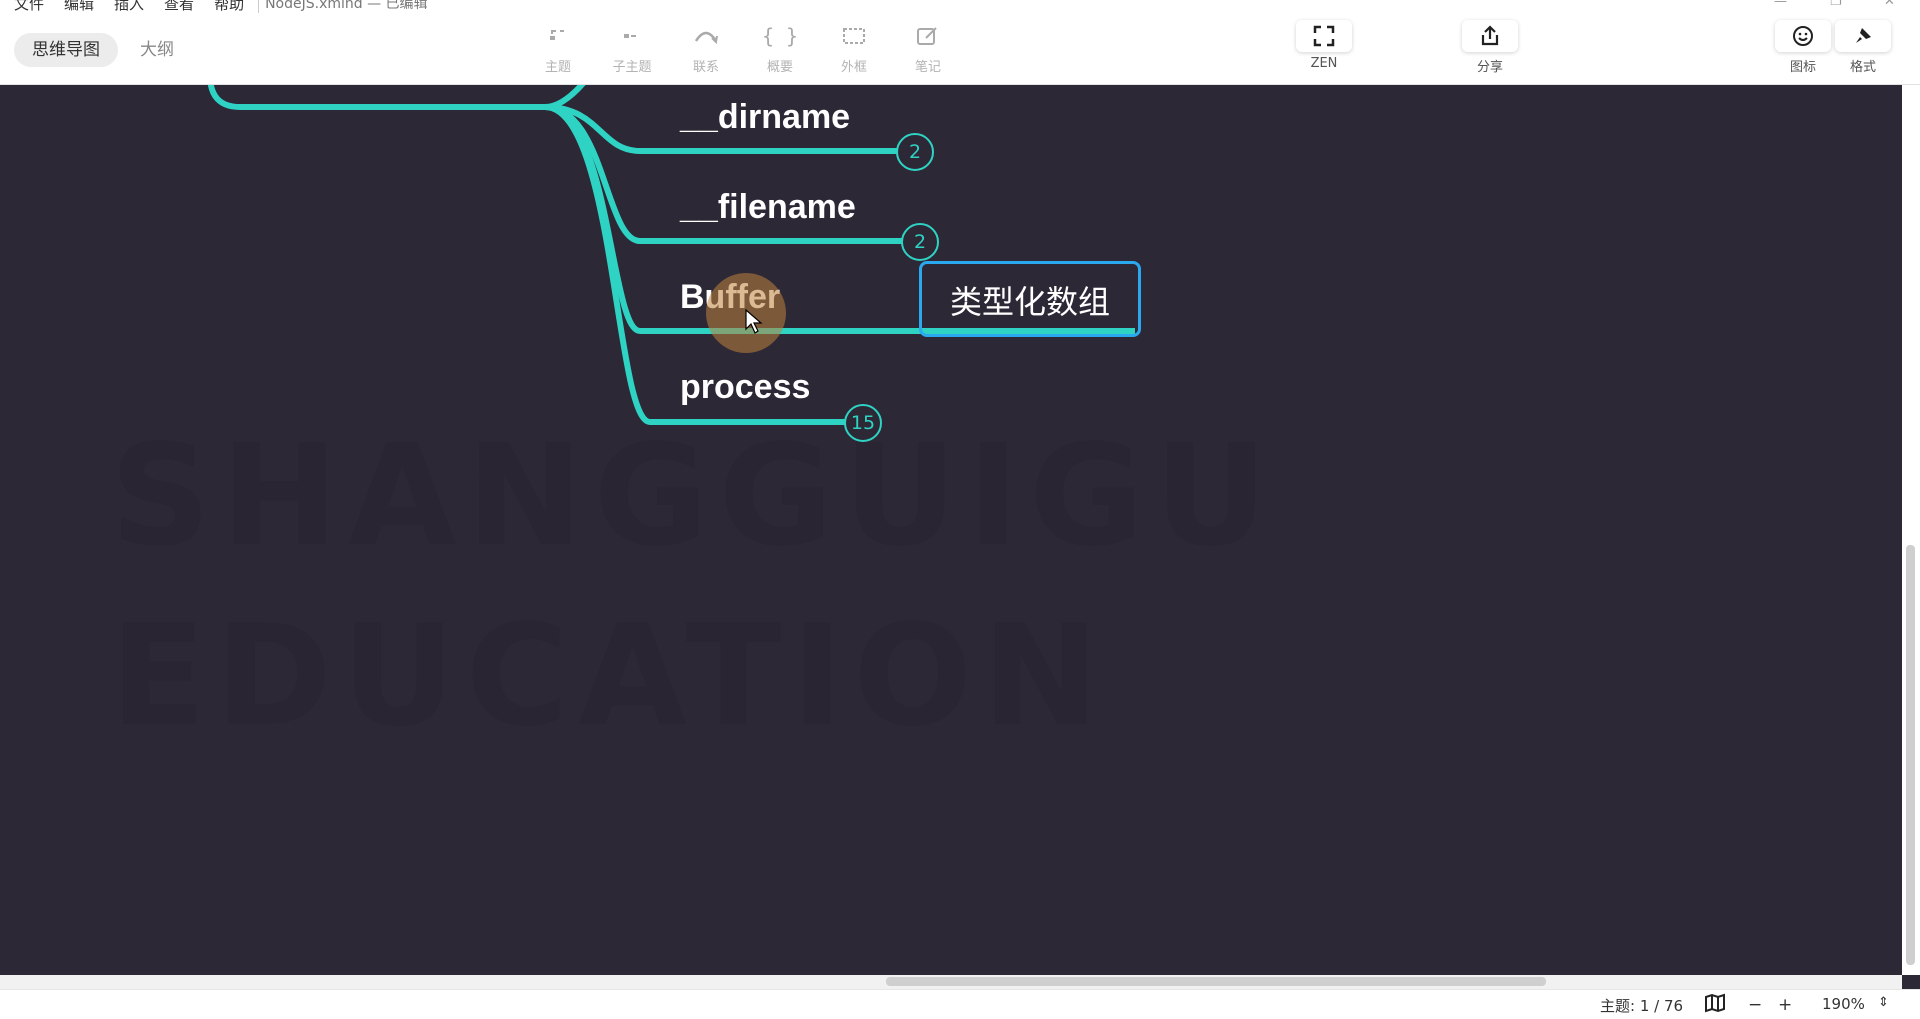 The width and height of the screenshot is (1920, 1019). What do you see at coordinates (66, 50) in the screenshot?
I see `tab-mindmap: 思维导图` at bounding box center [66, 50].